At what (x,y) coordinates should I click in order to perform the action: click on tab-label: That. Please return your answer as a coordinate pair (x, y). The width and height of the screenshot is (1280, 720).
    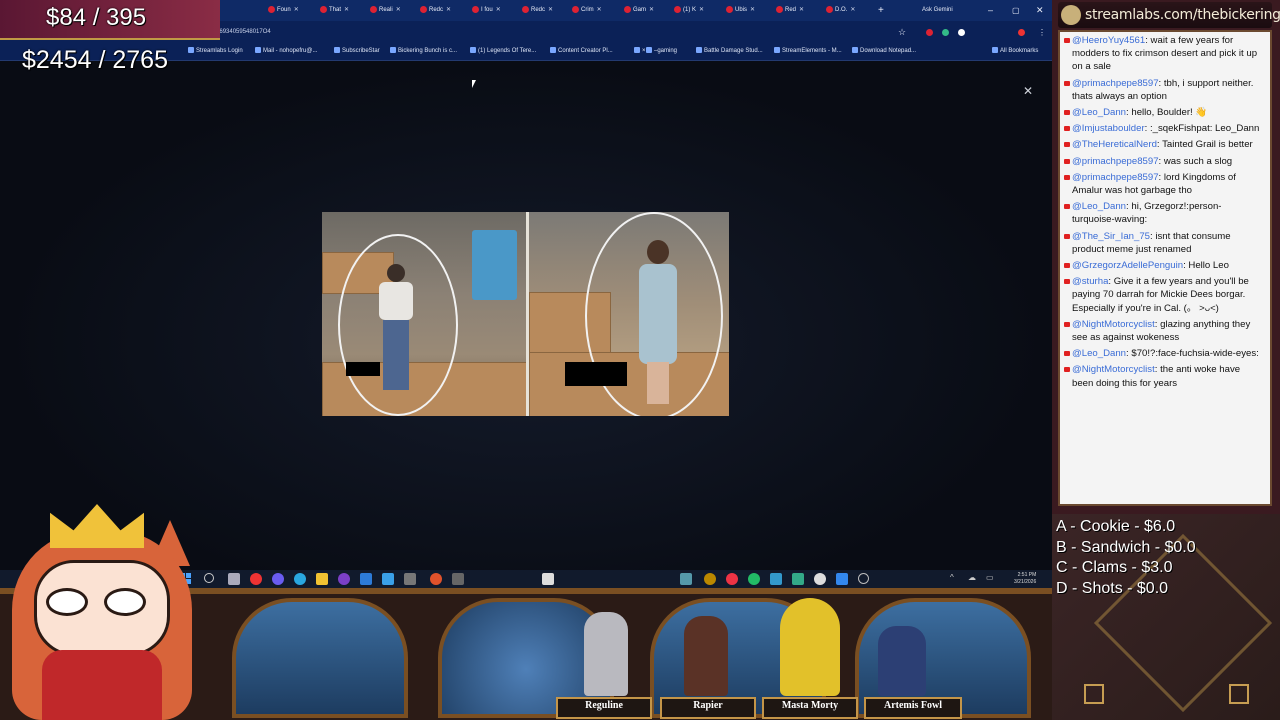
    Looking at the image, I should click on (335, 10).